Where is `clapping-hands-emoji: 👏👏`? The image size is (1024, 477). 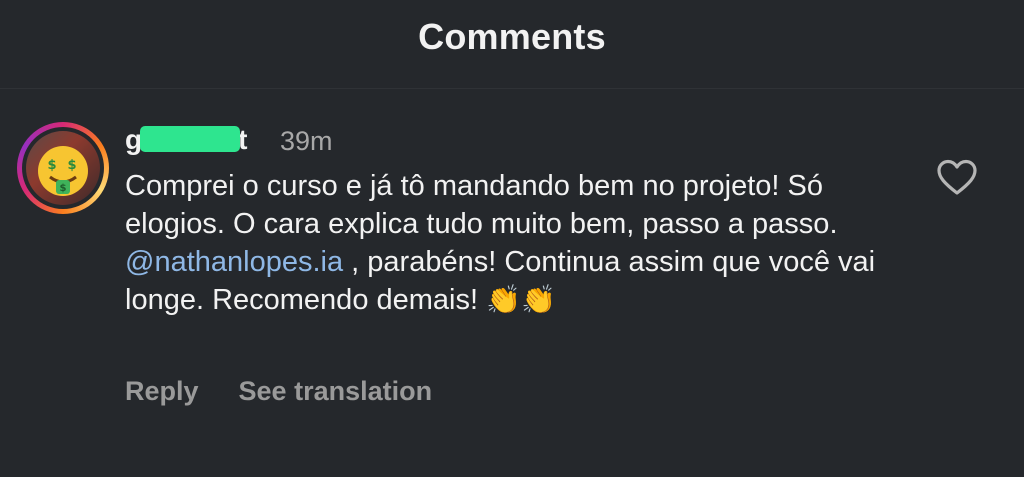
clapping-hands-emoji: 👏👏 is located at coordinates (521, 299).